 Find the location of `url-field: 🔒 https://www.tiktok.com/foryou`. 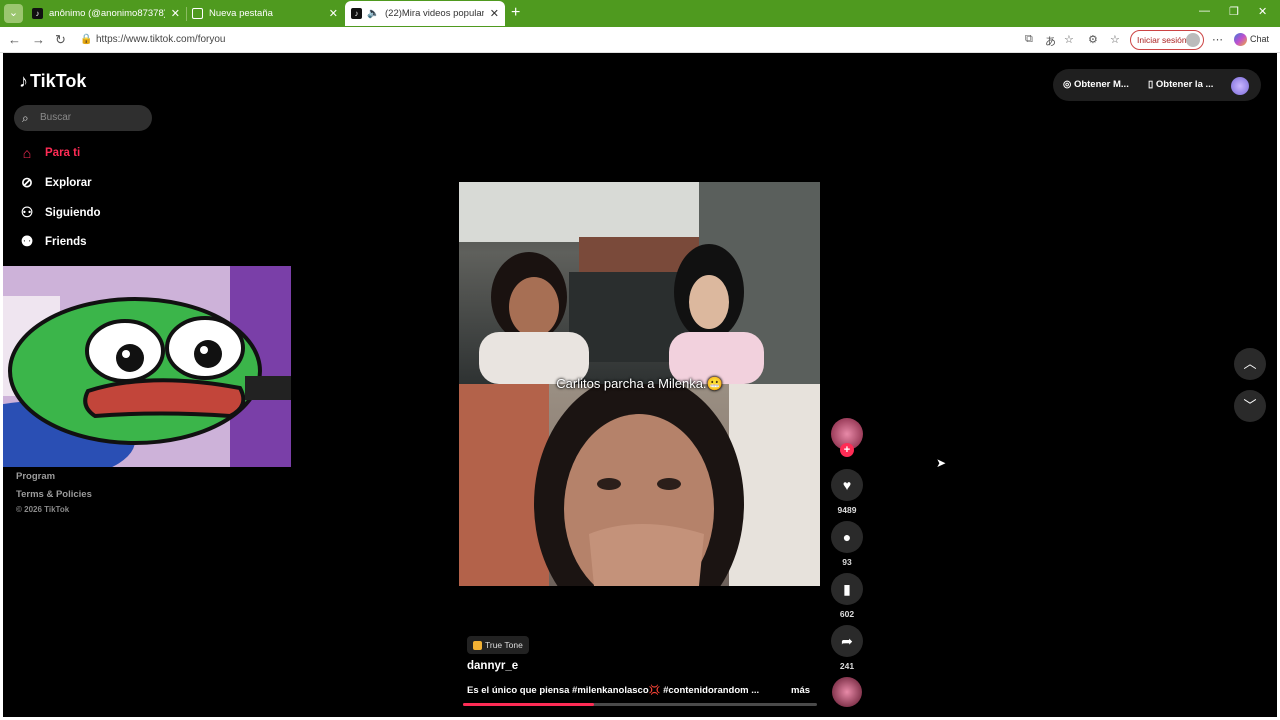

url-field: 🔒 https://www.tiktok.com/foryou is located at coordinates (548, 40).